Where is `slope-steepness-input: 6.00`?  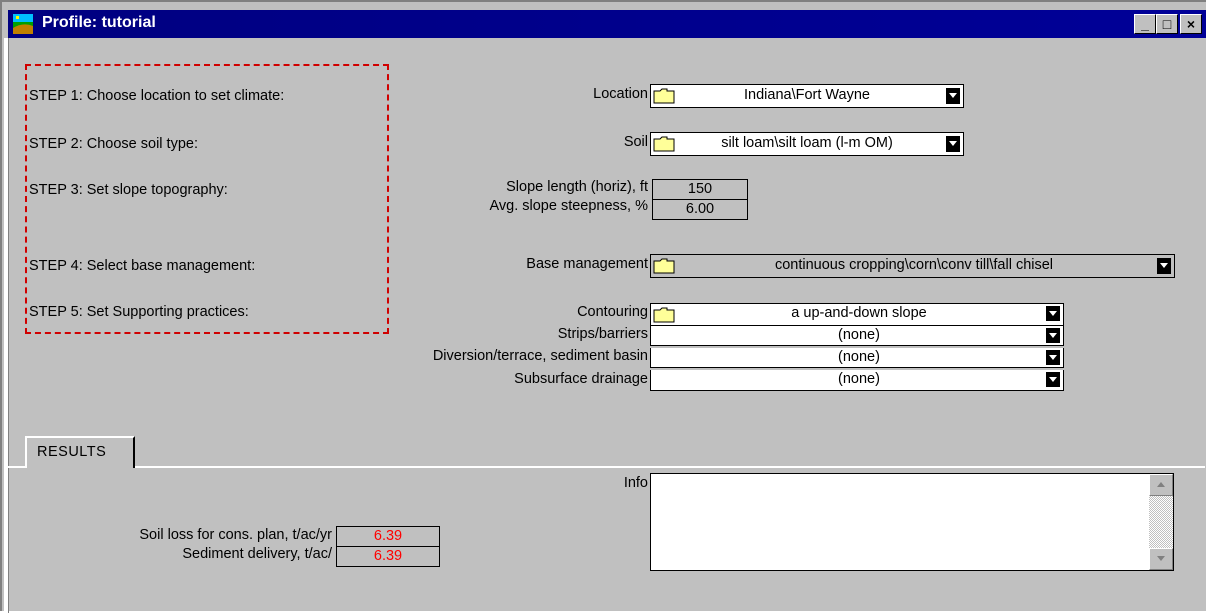
slope-steepness-input: 6.00 is located at coordinates (700, 209).